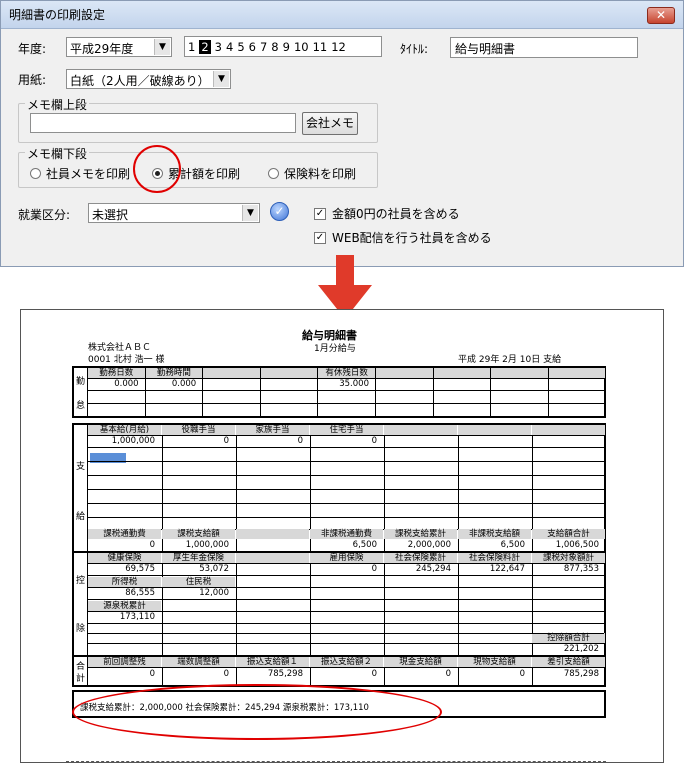 The height and width of the screenshot is (763, 684). Describe the element at coordinates (124, 430) in the screenshot. I see `pay-header: 基本給(月給)` at that location.